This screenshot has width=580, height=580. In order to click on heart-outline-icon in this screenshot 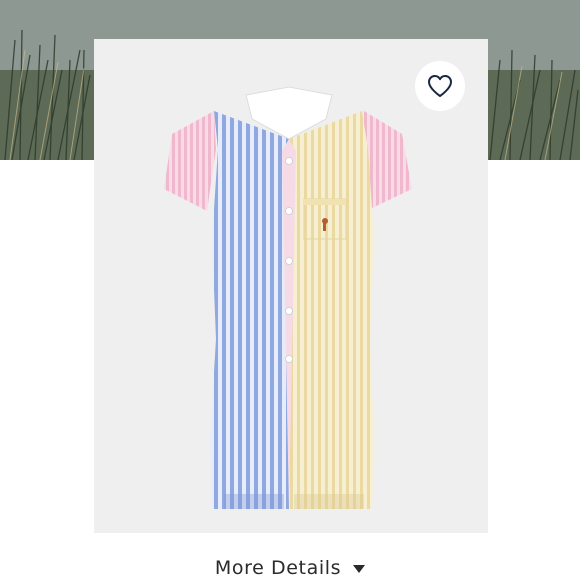, I will do `click(440, 86)`.